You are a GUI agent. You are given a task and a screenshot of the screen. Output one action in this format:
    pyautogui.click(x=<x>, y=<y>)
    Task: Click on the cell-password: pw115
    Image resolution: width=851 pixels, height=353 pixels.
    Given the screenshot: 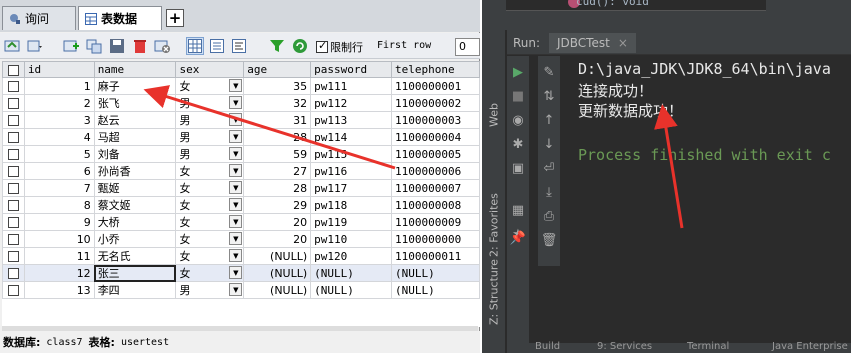 What is the action you would take?
    pyautogui.click(x=351, y=154)
    